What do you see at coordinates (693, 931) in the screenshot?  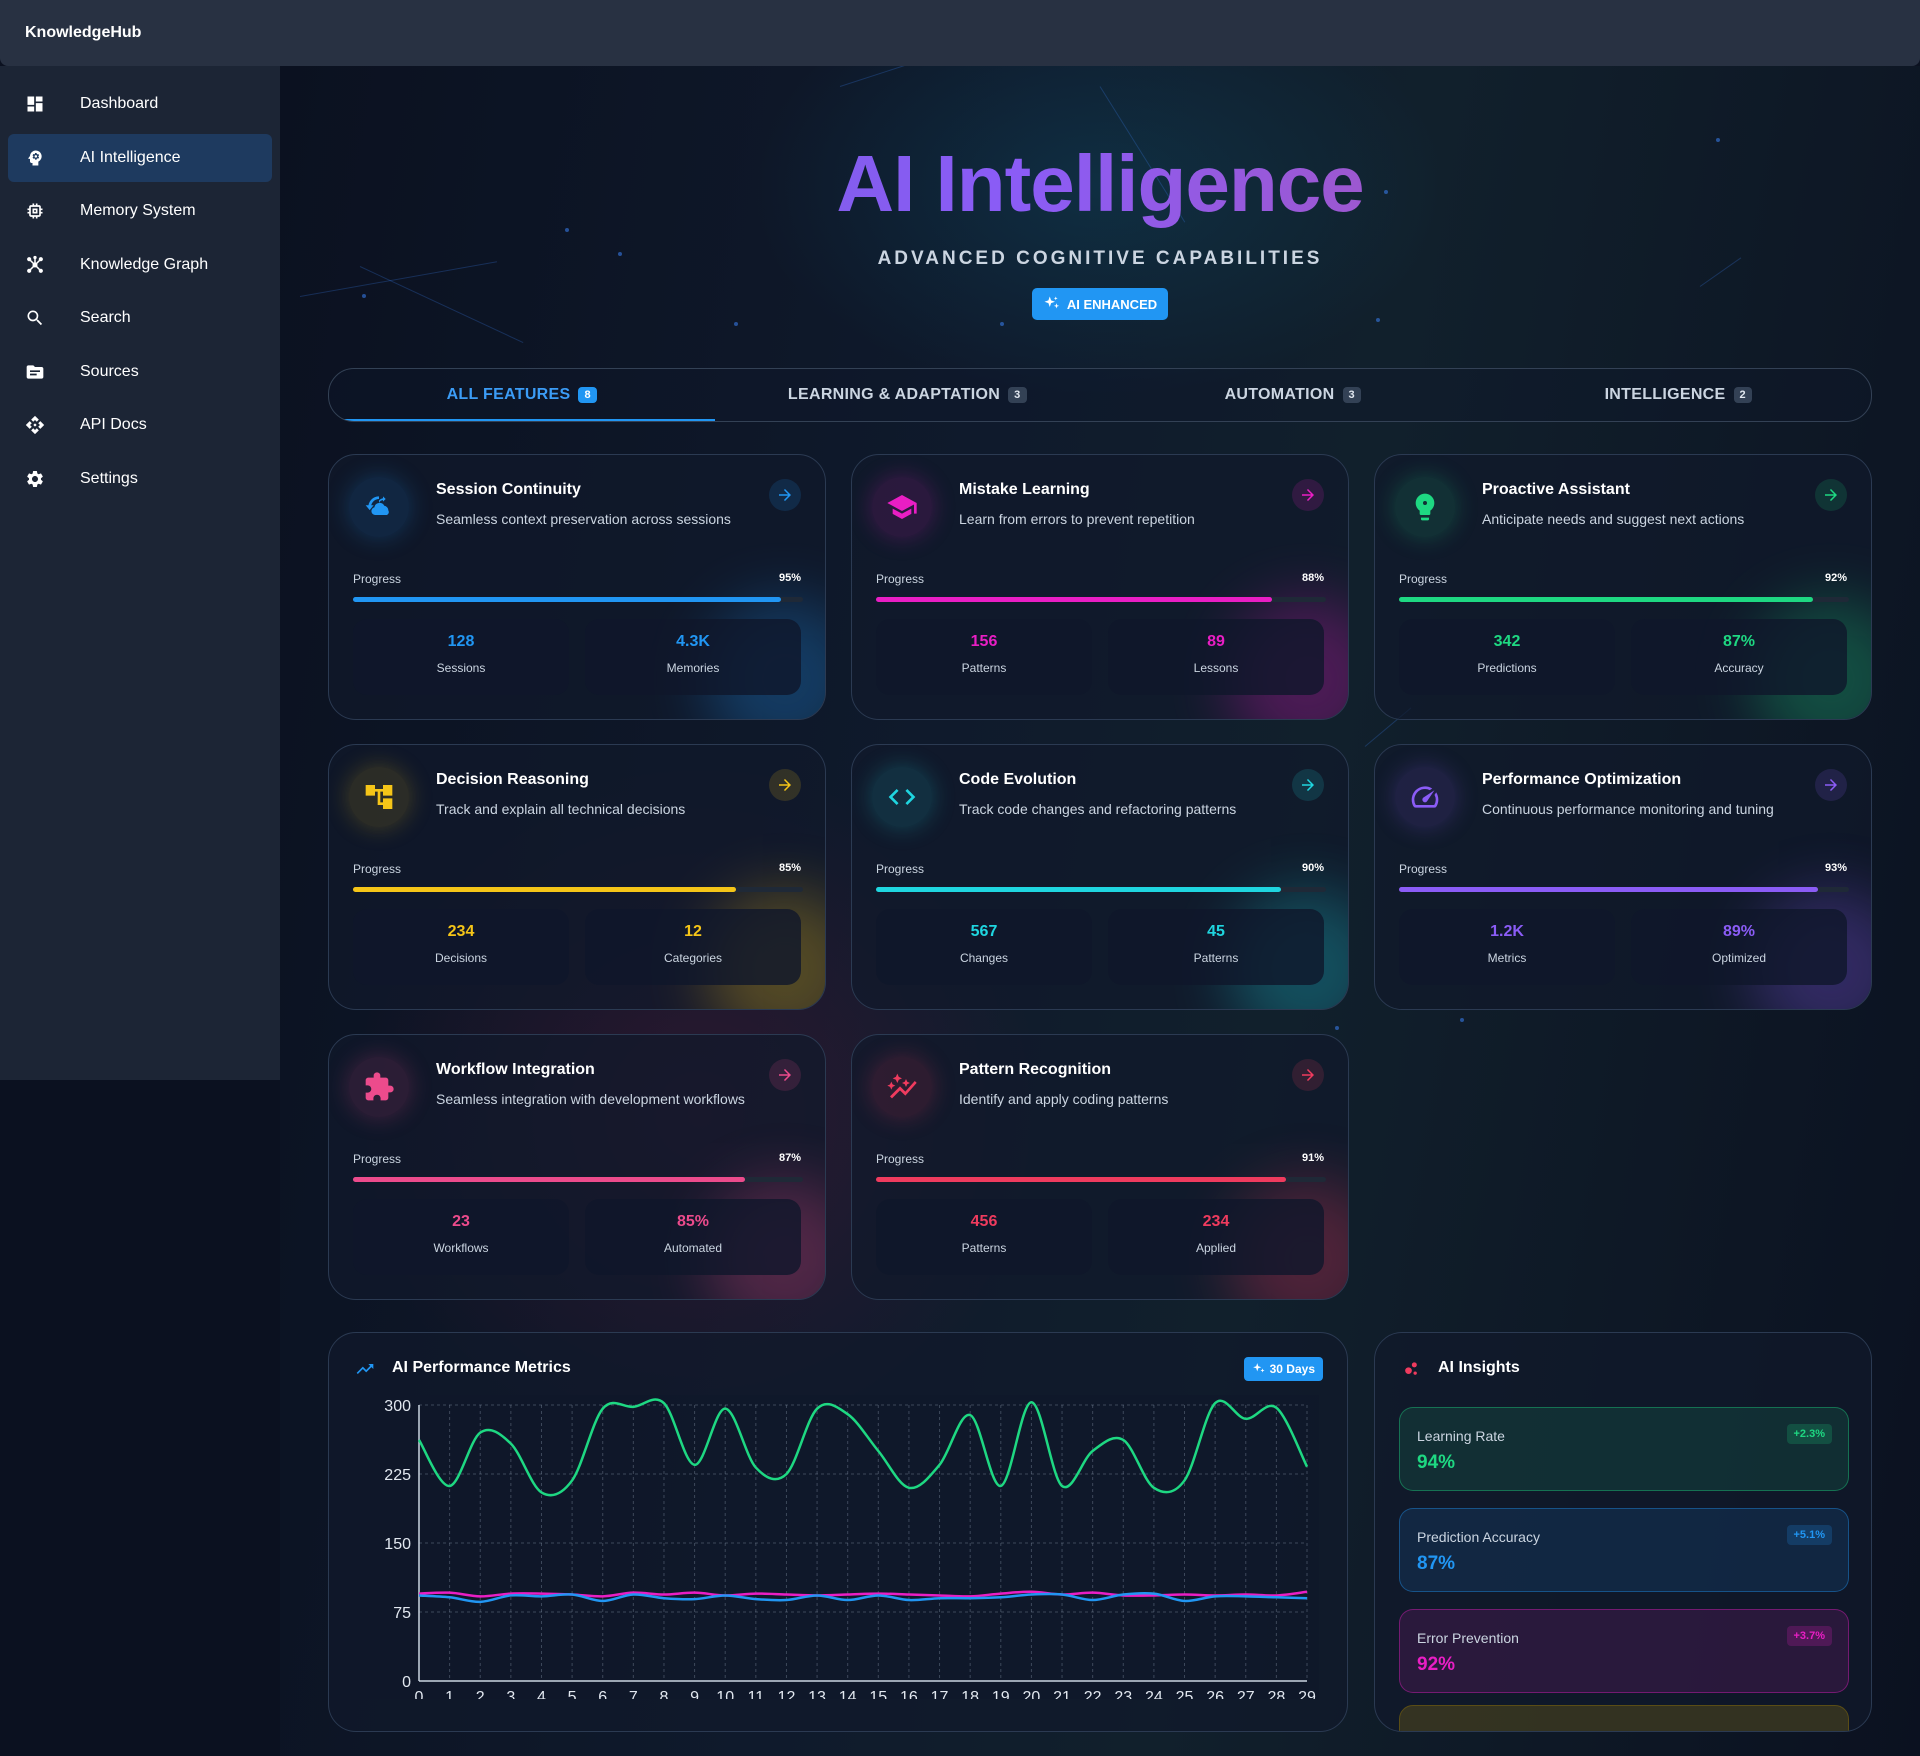 I see `stat-value: 12` at bounding box center [693, 931].